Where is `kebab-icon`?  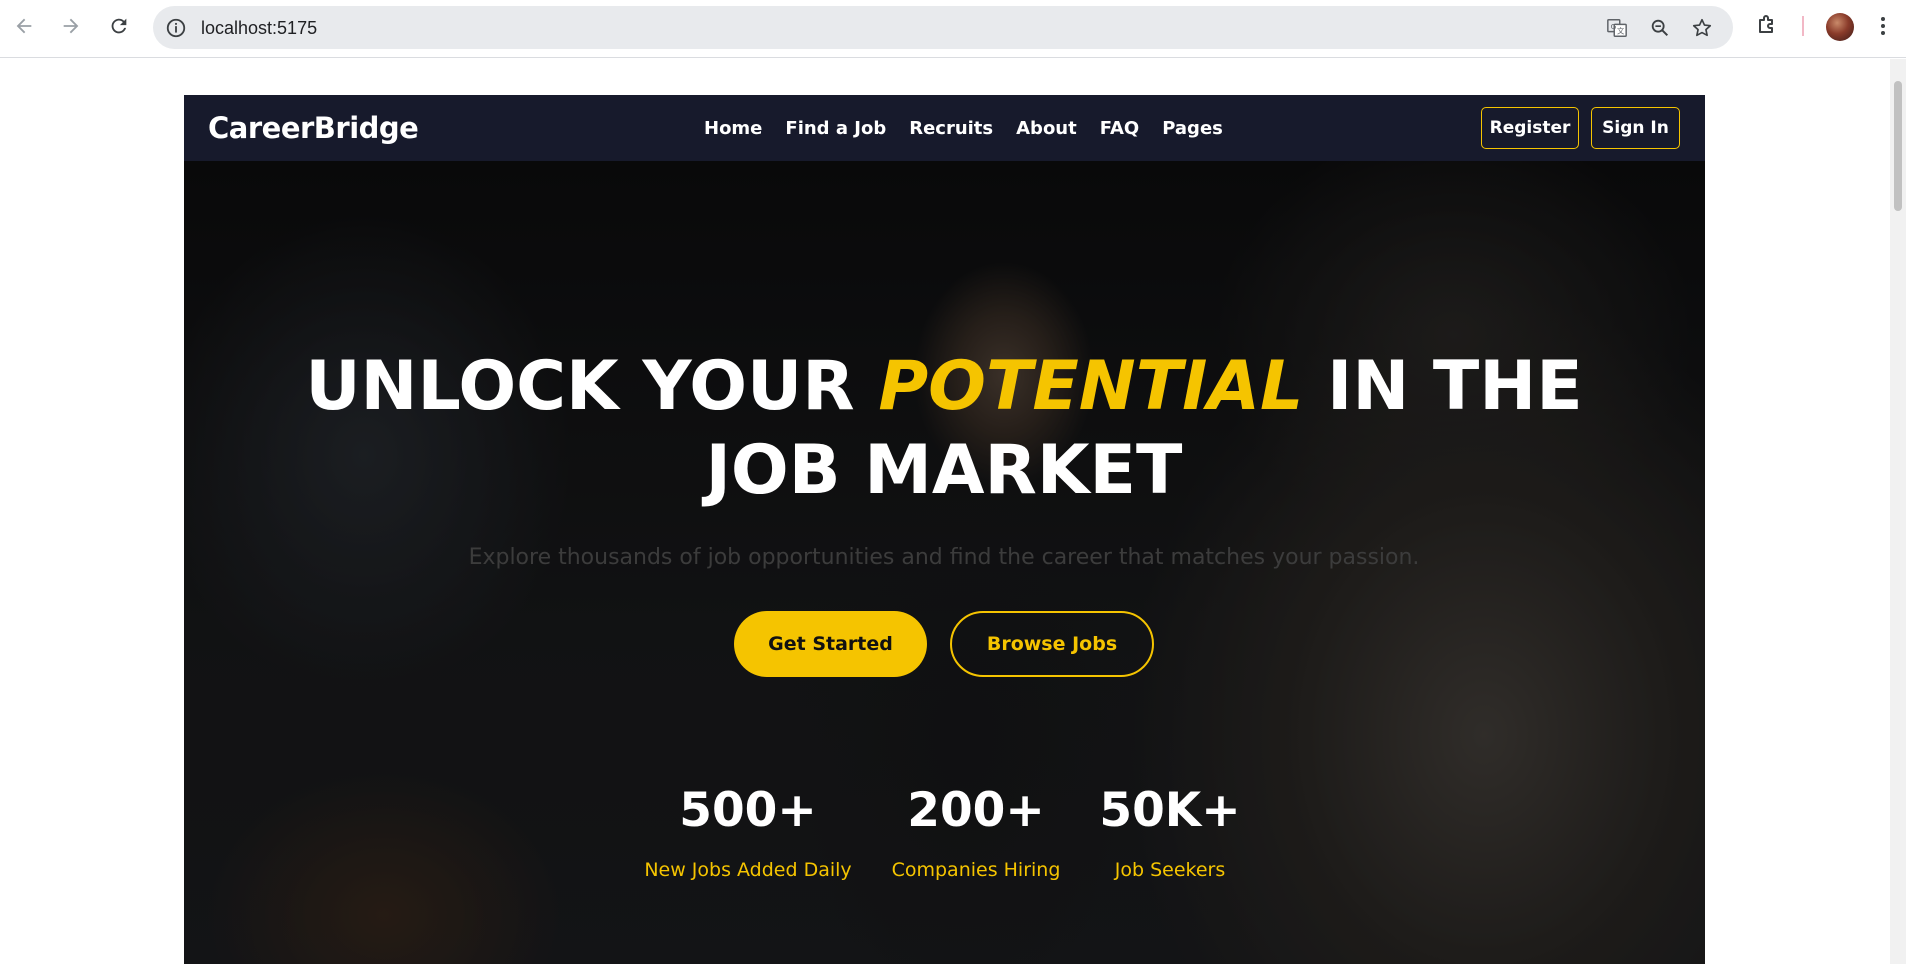 kebab-icon is located at coordinates (1883, 26).